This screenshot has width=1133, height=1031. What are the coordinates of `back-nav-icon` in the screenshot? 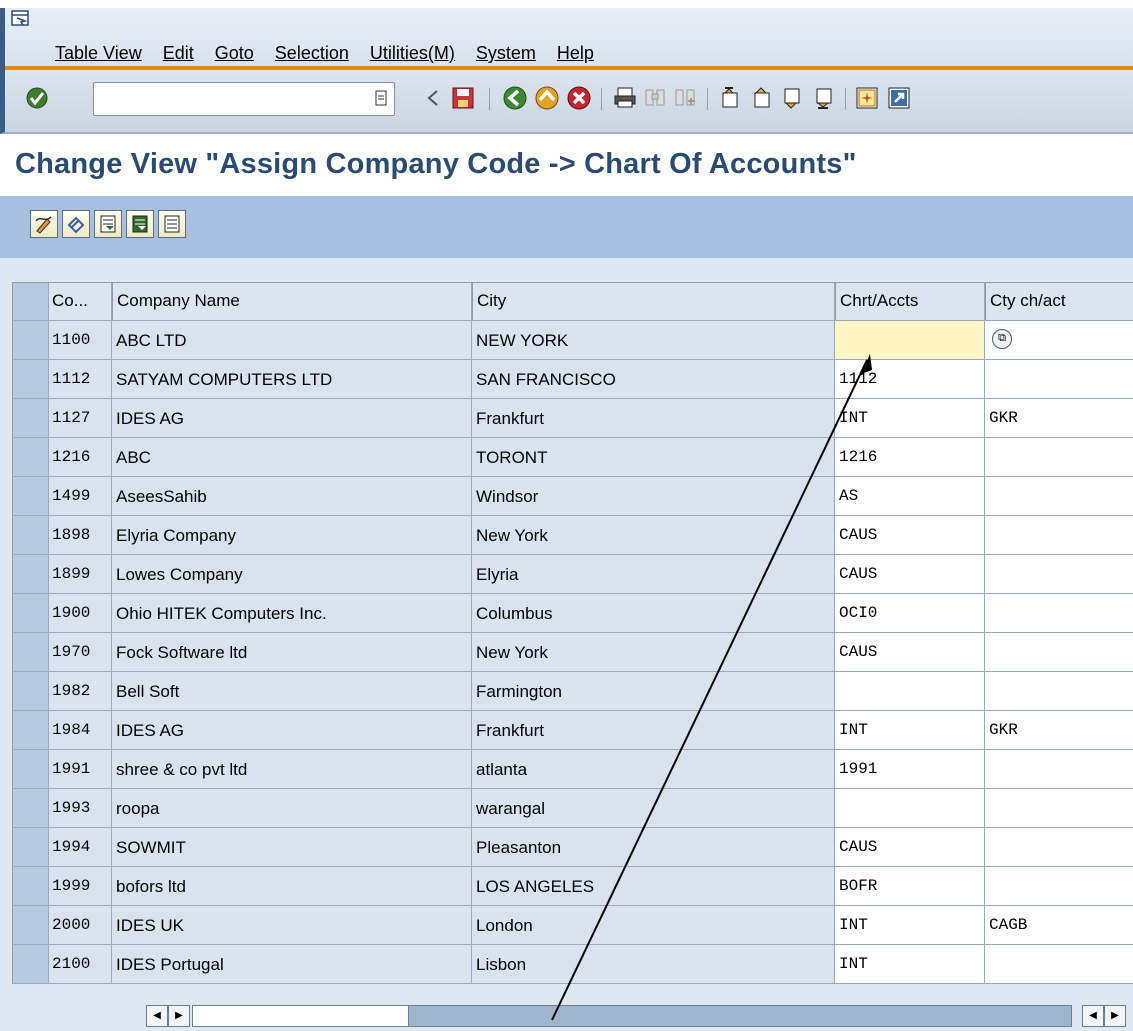 It's located at (433, 98).